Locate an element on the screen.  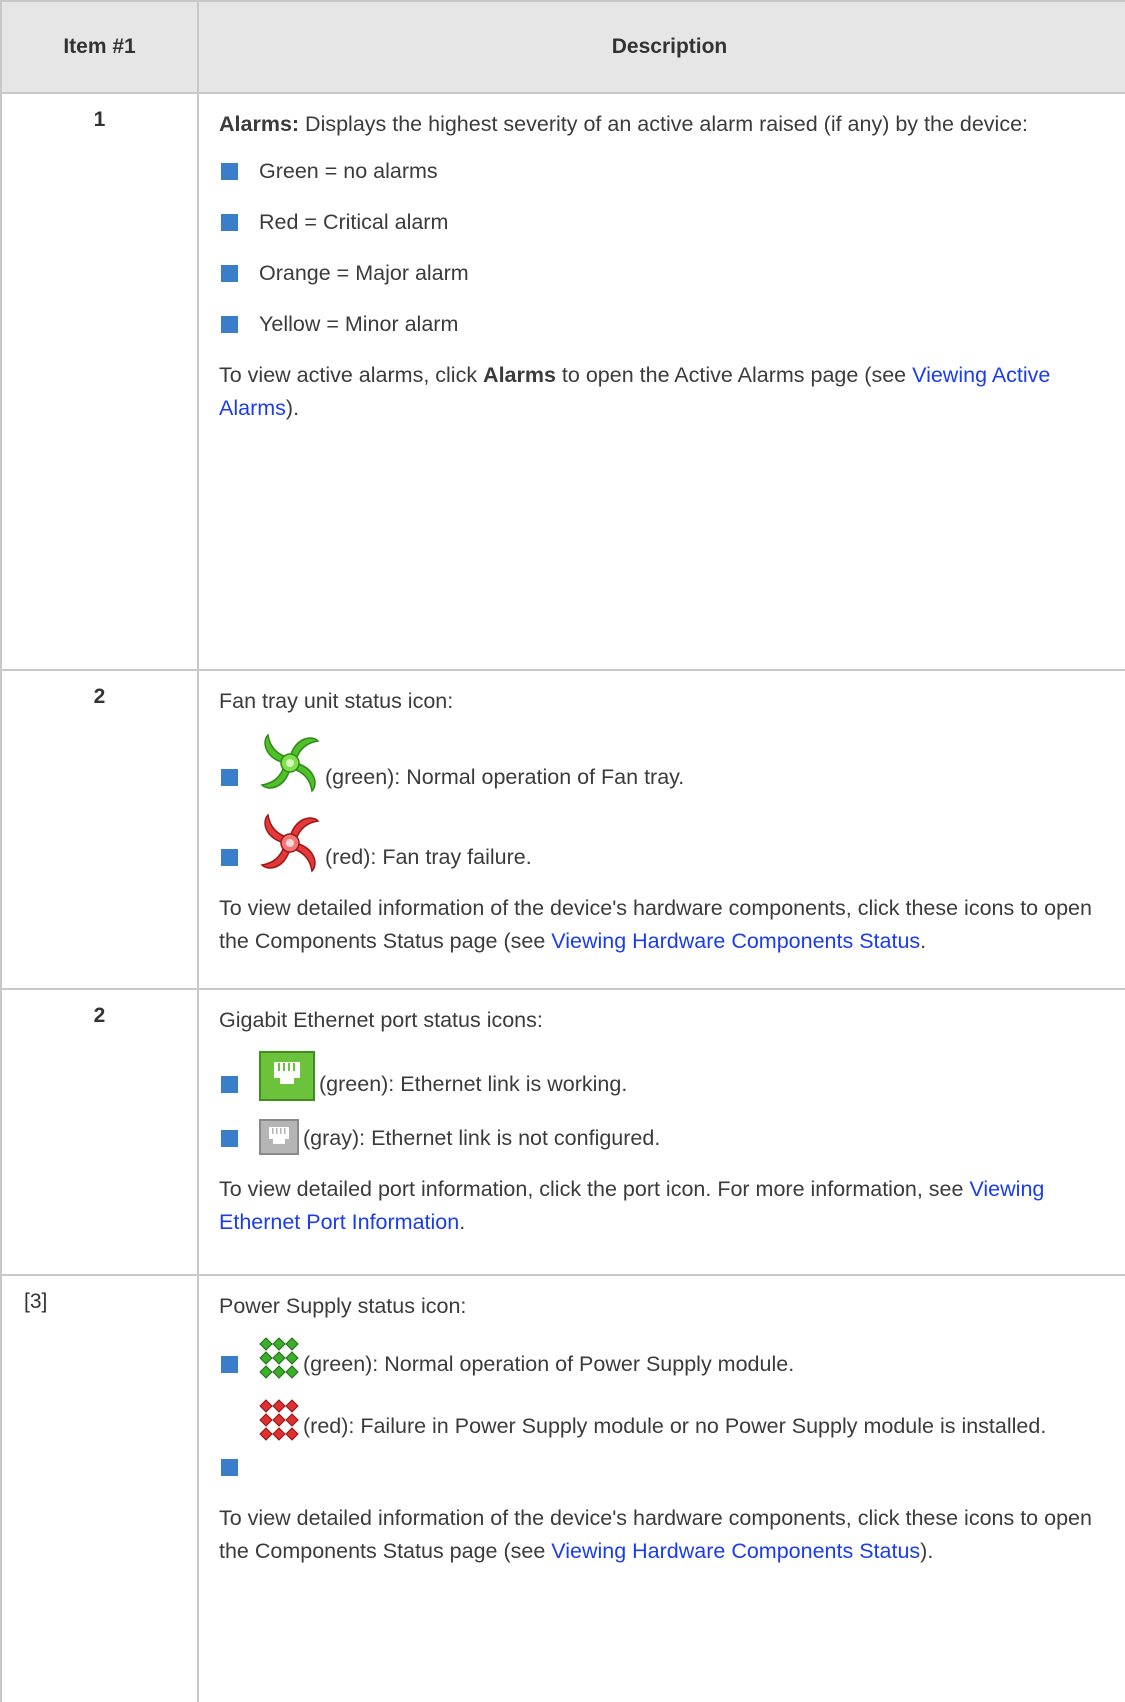
ethernet-port-gray-icon is located at coordinates (279, 1137).